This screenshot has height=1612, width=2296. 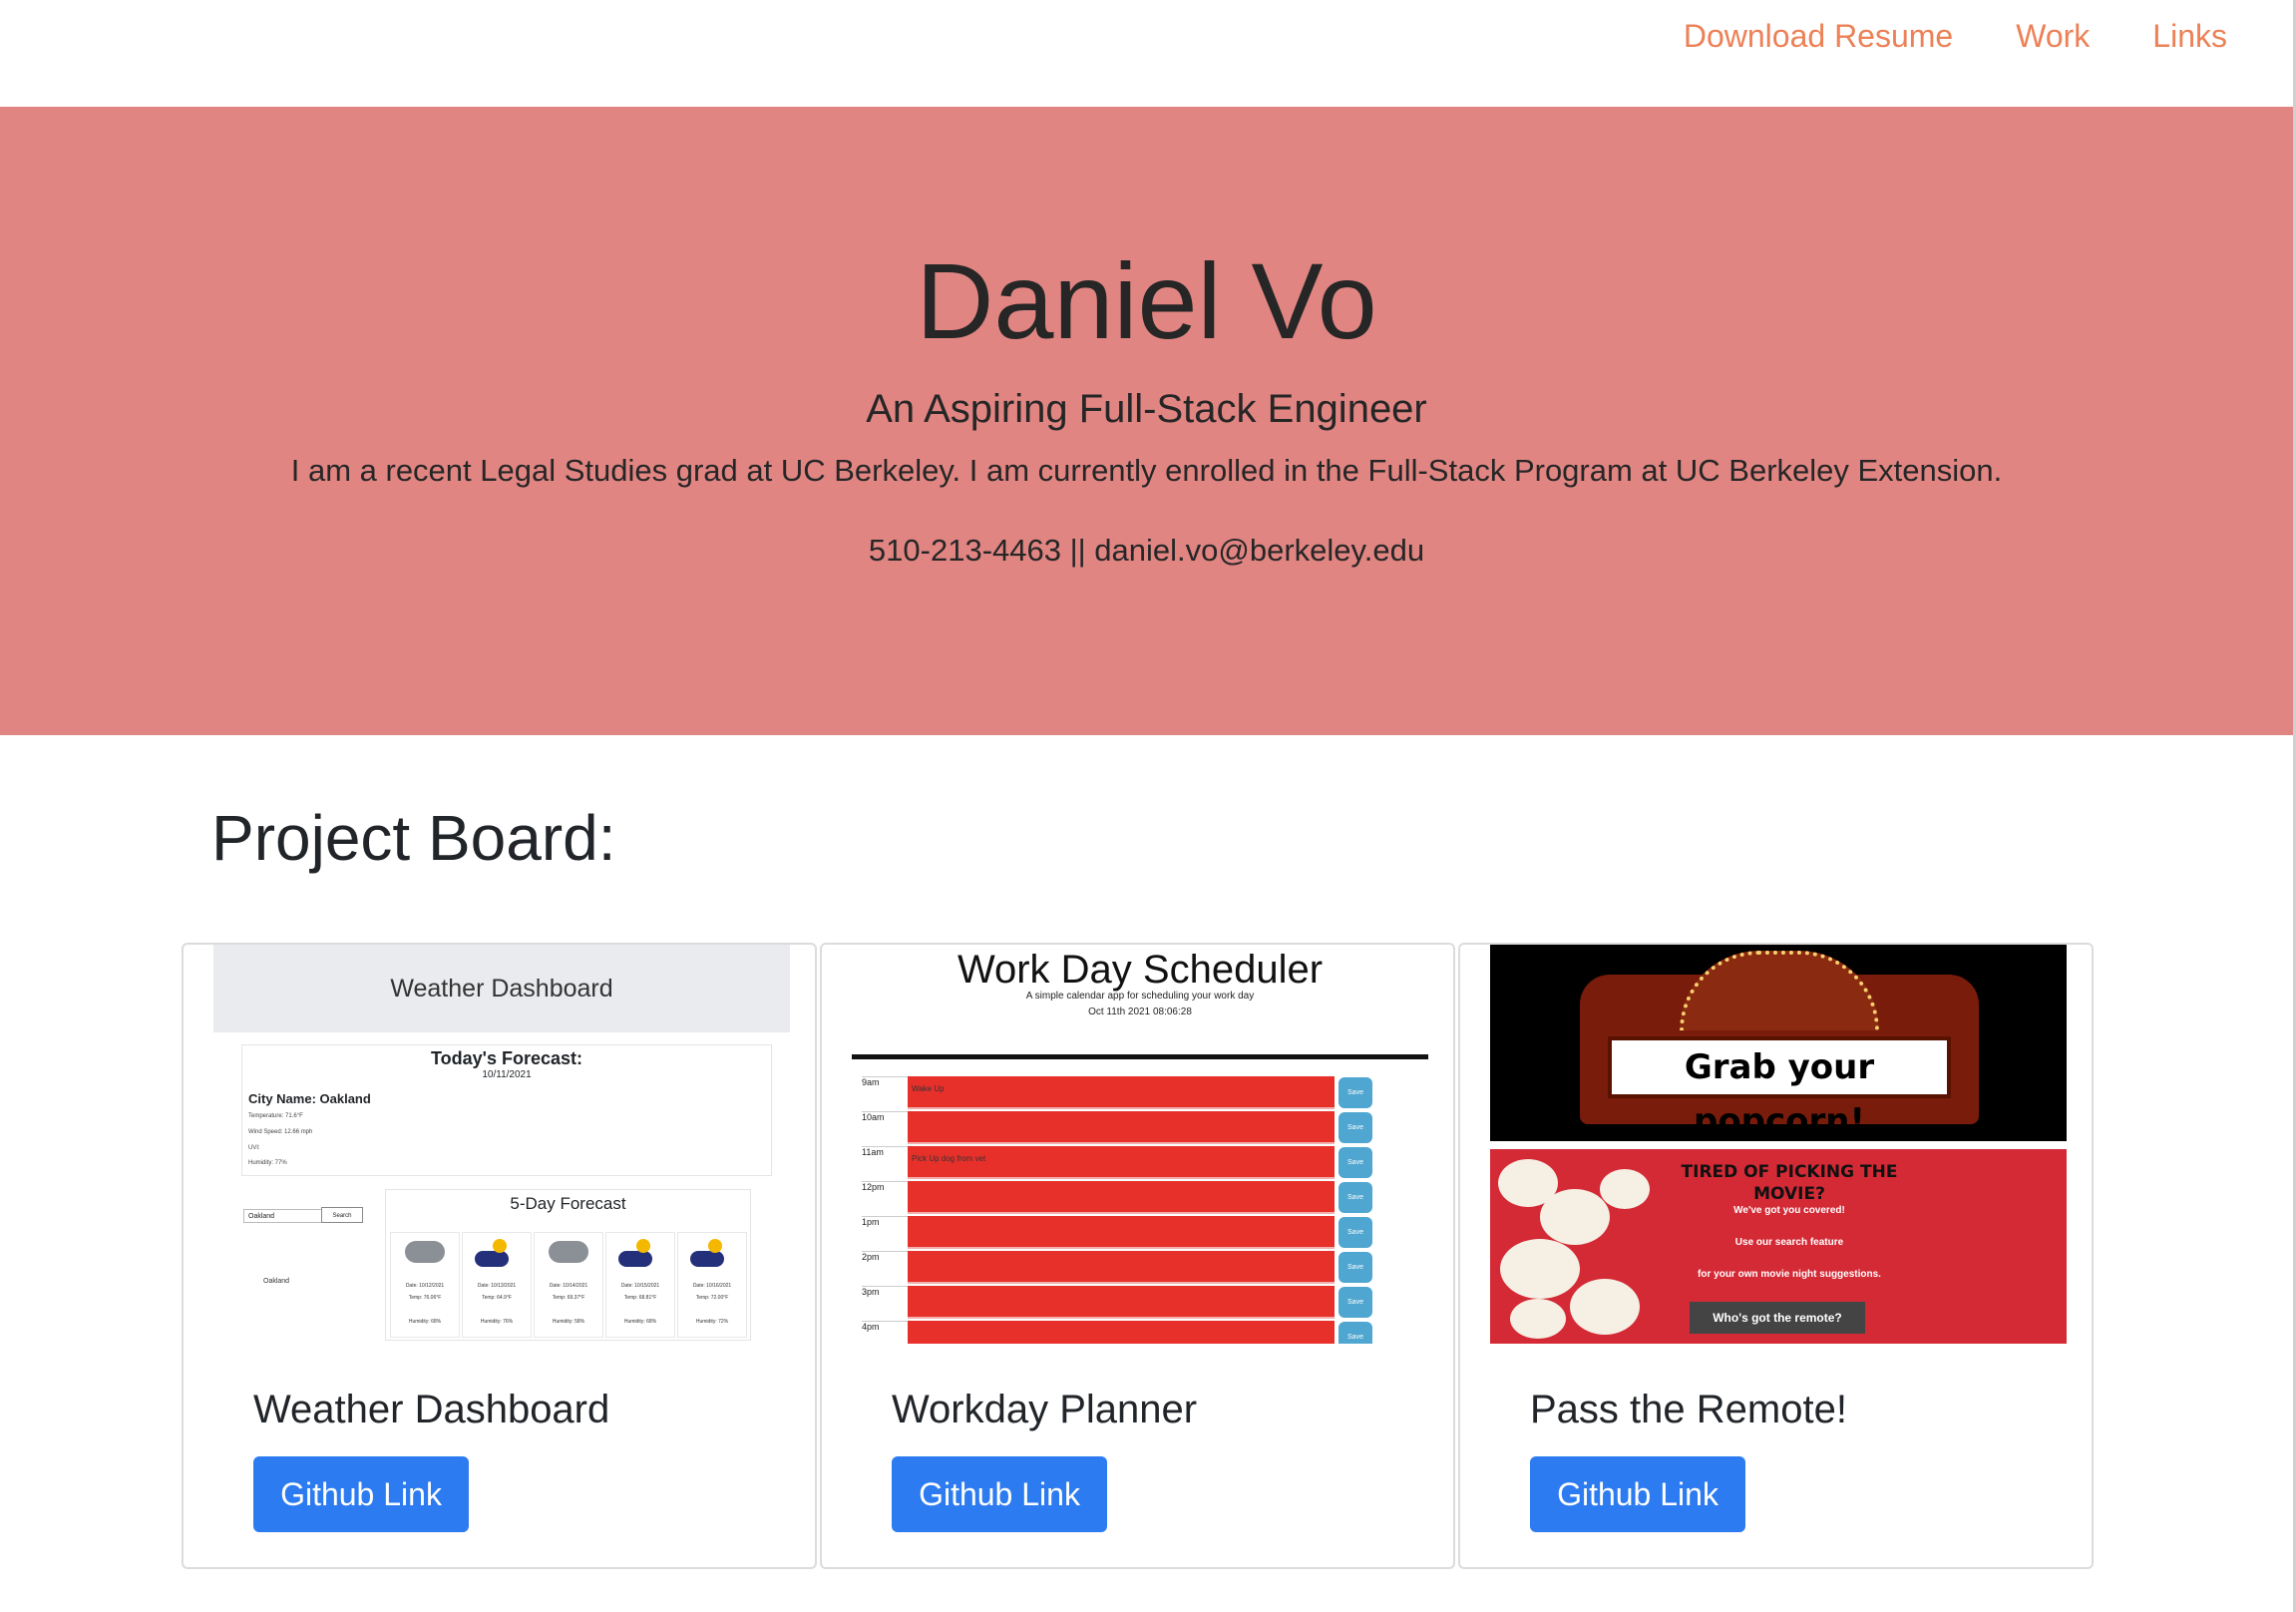 I want to click on wd-today-title: Today's Forecast:, so click(x=506, y=1058).